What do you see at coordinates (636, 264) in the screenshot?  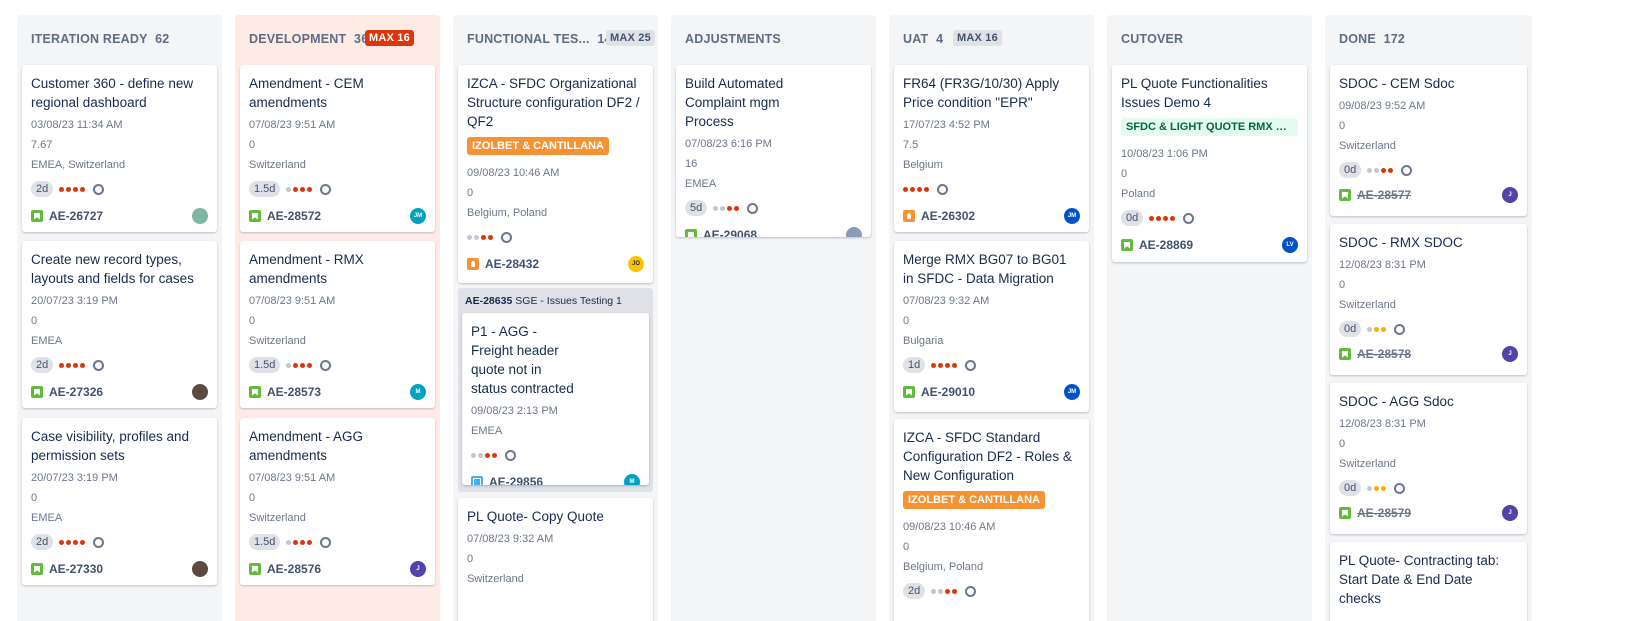 I see `user-avatar-icon: JO` at bounding box center [636, 264].